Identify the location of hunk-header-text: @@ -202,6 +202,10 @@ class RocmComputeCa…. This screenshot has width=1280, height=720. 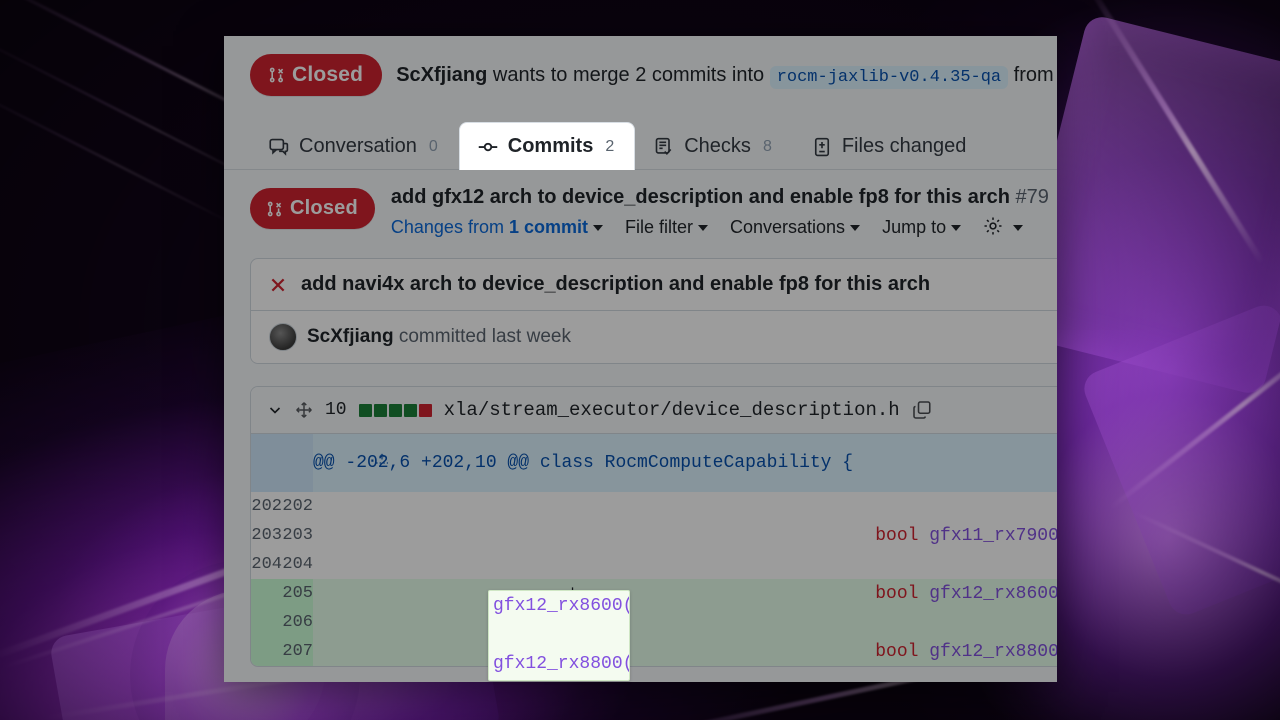
(685, 463).